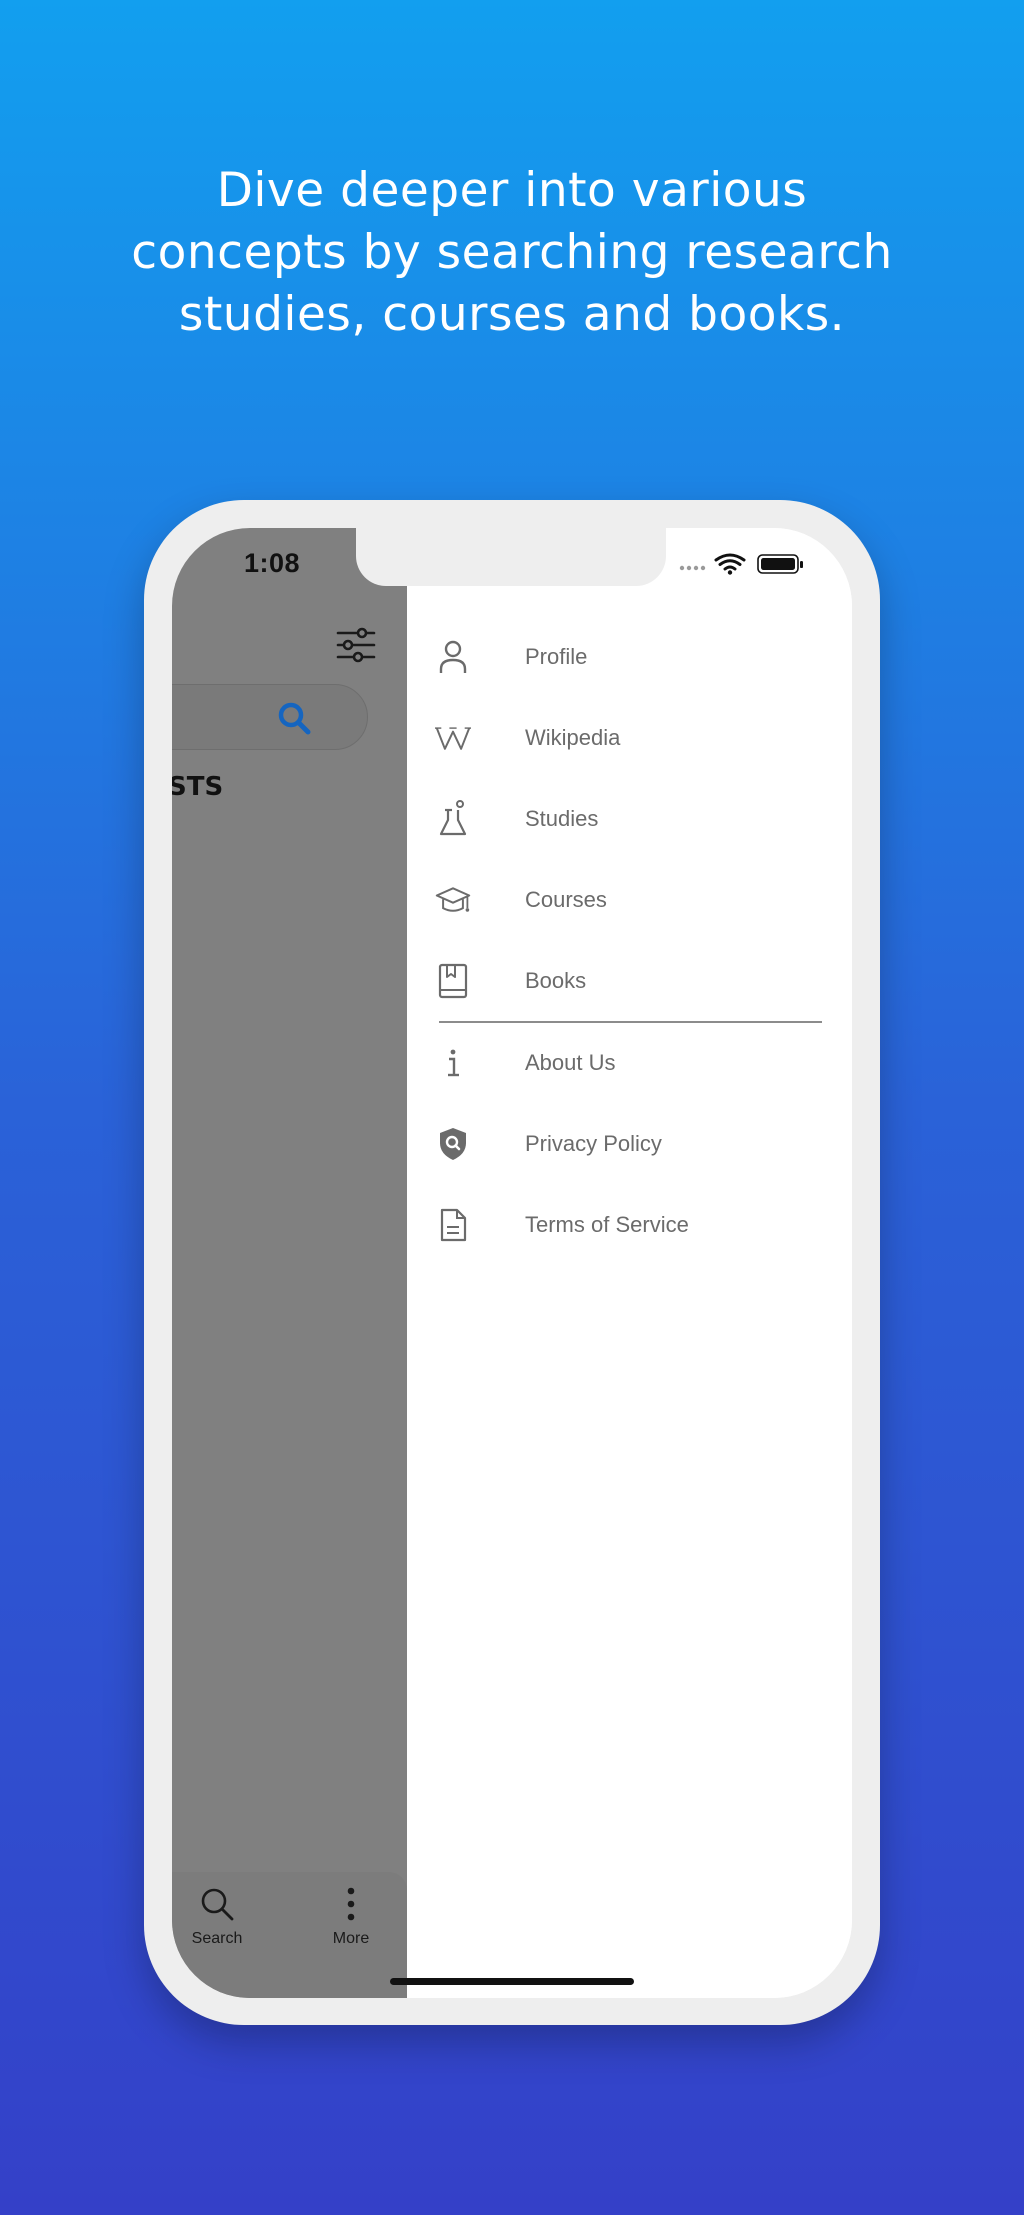 Image resolution: width=1024 pixels, height=2215 pixels. I want to click on drawer-item-profile: Profile, so click(629, 656).